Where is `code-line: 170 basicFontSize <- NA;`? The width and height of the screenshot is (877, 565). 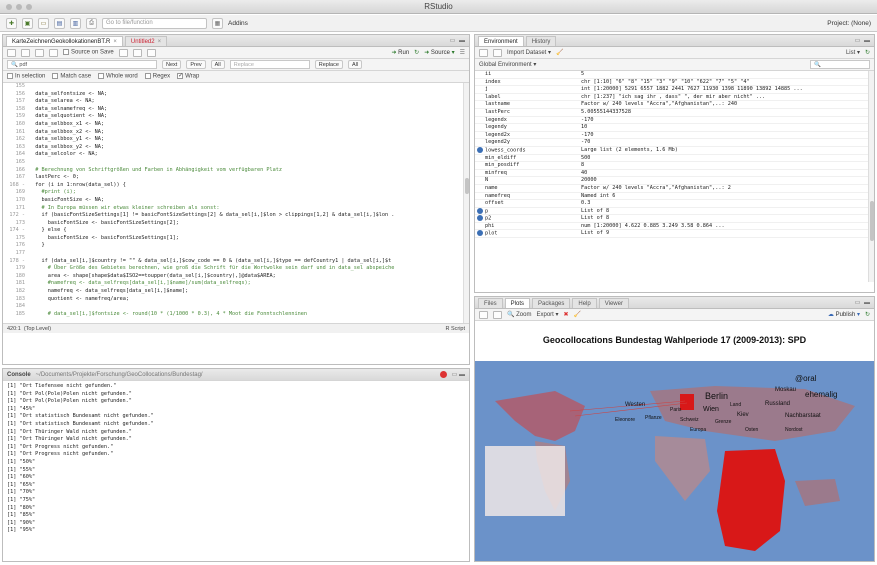
code-line: 170 basicFontSize <- NA; is located at coordinates (236, 201).